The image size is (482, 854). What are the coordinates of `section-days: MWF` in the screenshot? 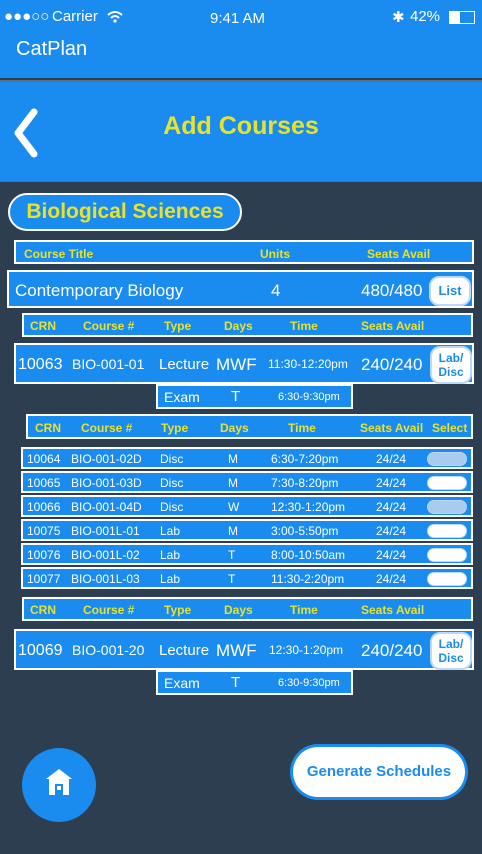 It's located at (236, 364).